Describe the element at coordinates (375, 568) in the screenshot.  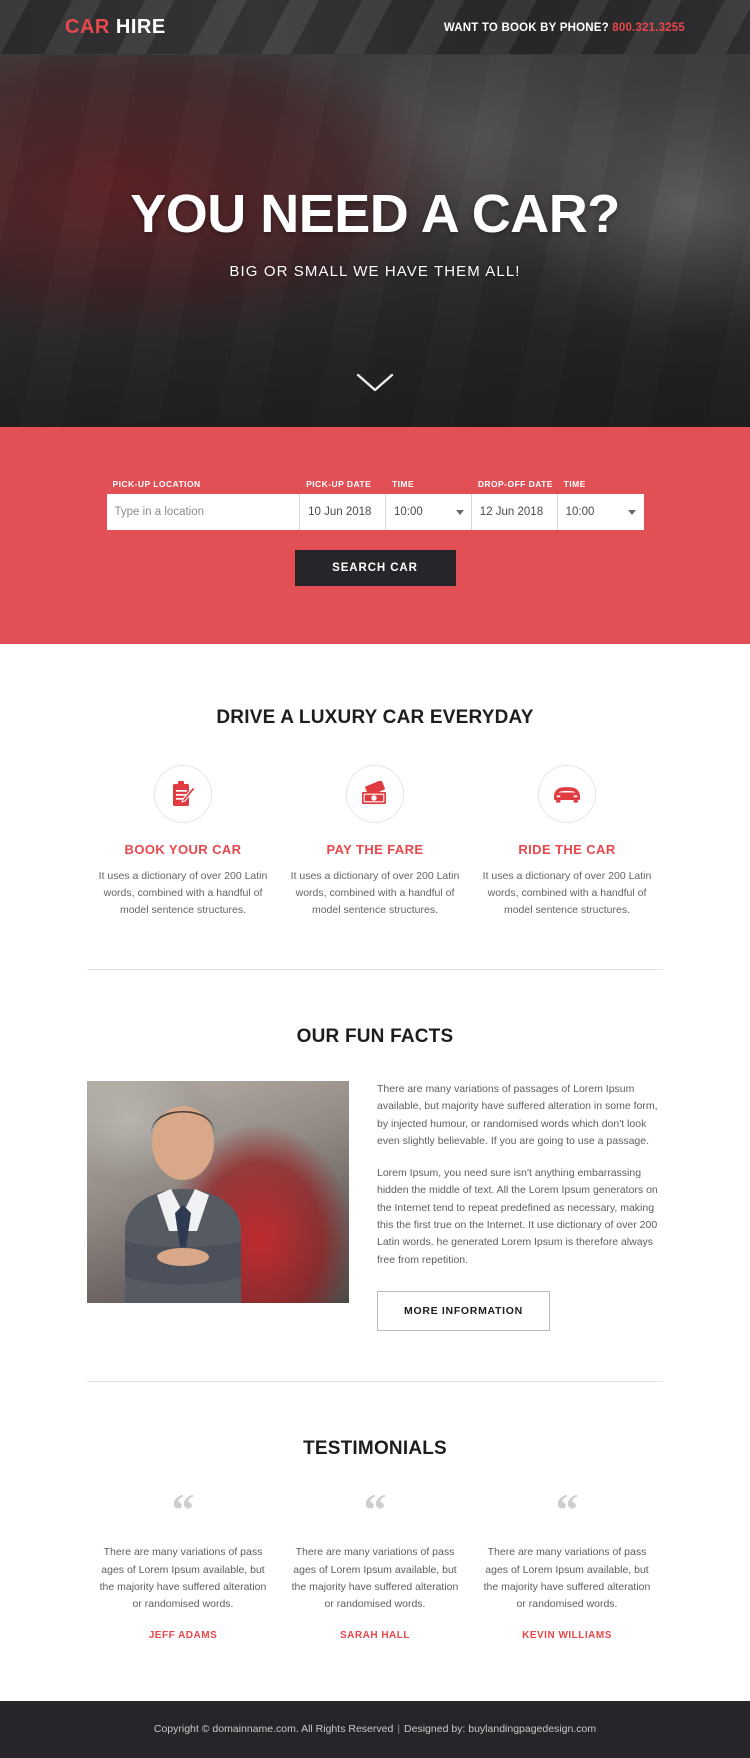
I see `search-car-button: SEARCH CAR` at that location.